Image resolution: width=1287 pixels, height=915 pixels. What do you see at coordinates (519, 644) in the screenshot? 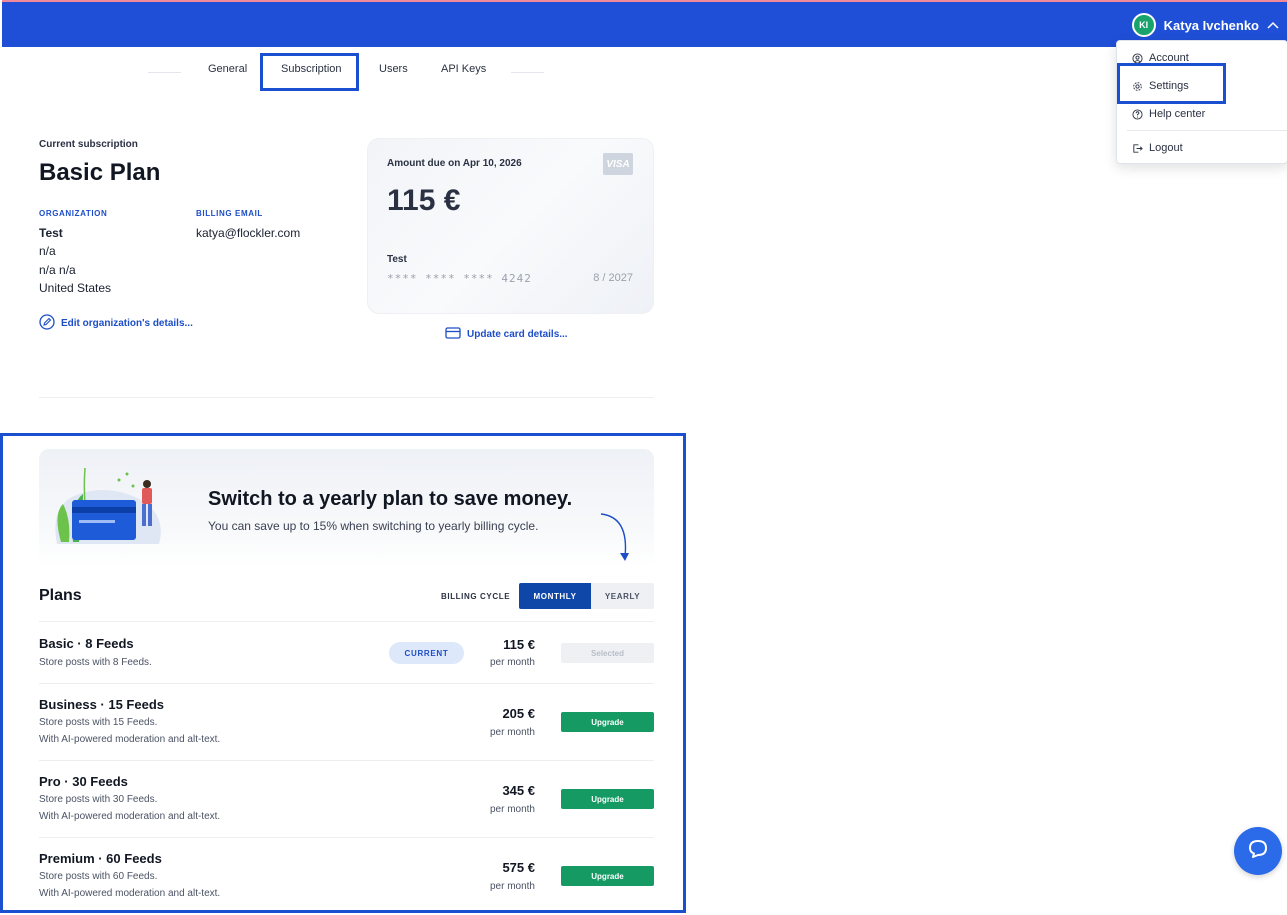
I see `plan-price: 115 €` at bounding box center [519, 644].